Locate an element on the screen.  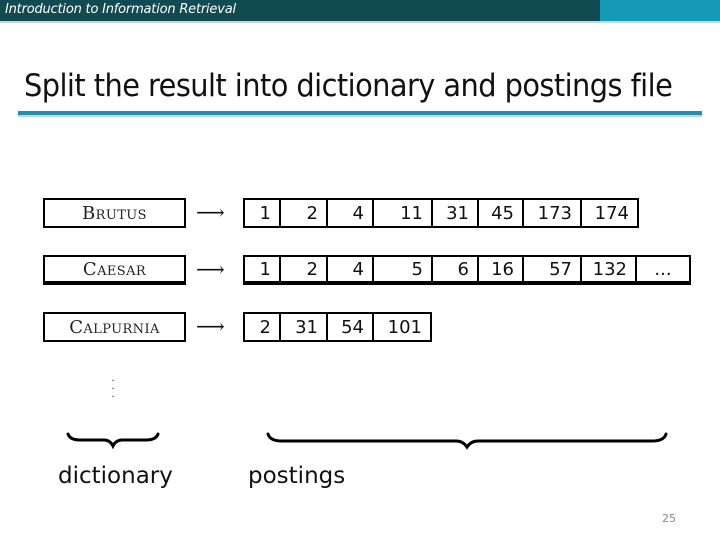
dictionary-brace-icon is located at coordinates (113, 441).